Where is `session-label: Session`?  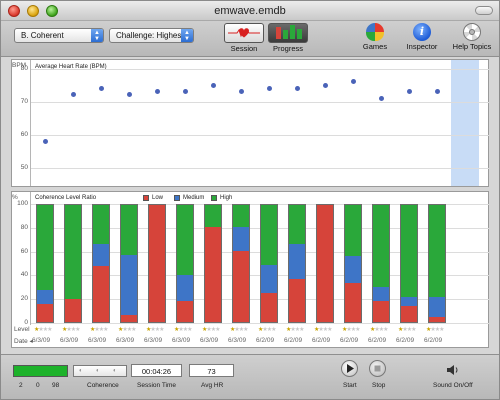
session-label: Session is located at coordinates (244, 48).